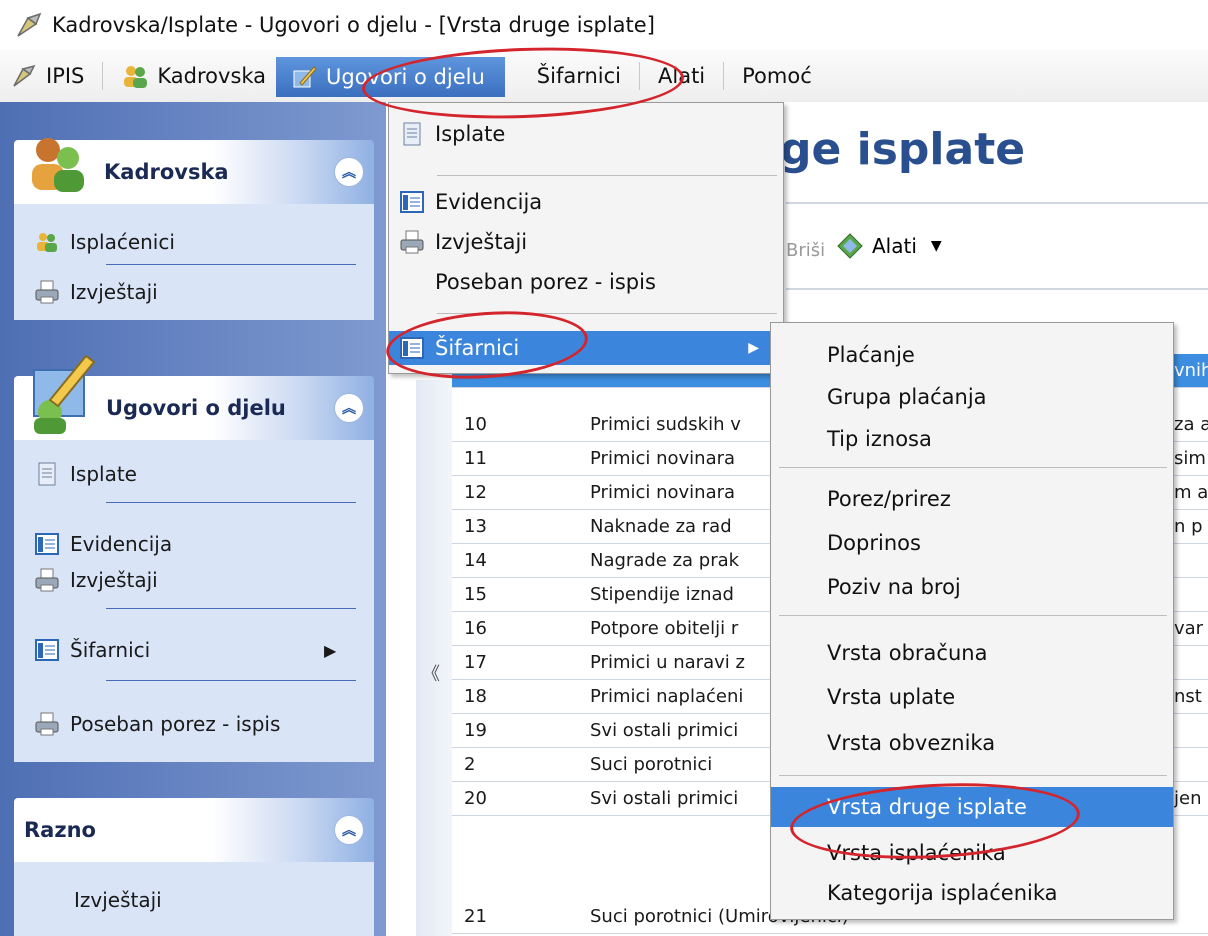 The image size is (1208, 936). I want to click on cell-name: Nagrade za prak, so click(665, 560).